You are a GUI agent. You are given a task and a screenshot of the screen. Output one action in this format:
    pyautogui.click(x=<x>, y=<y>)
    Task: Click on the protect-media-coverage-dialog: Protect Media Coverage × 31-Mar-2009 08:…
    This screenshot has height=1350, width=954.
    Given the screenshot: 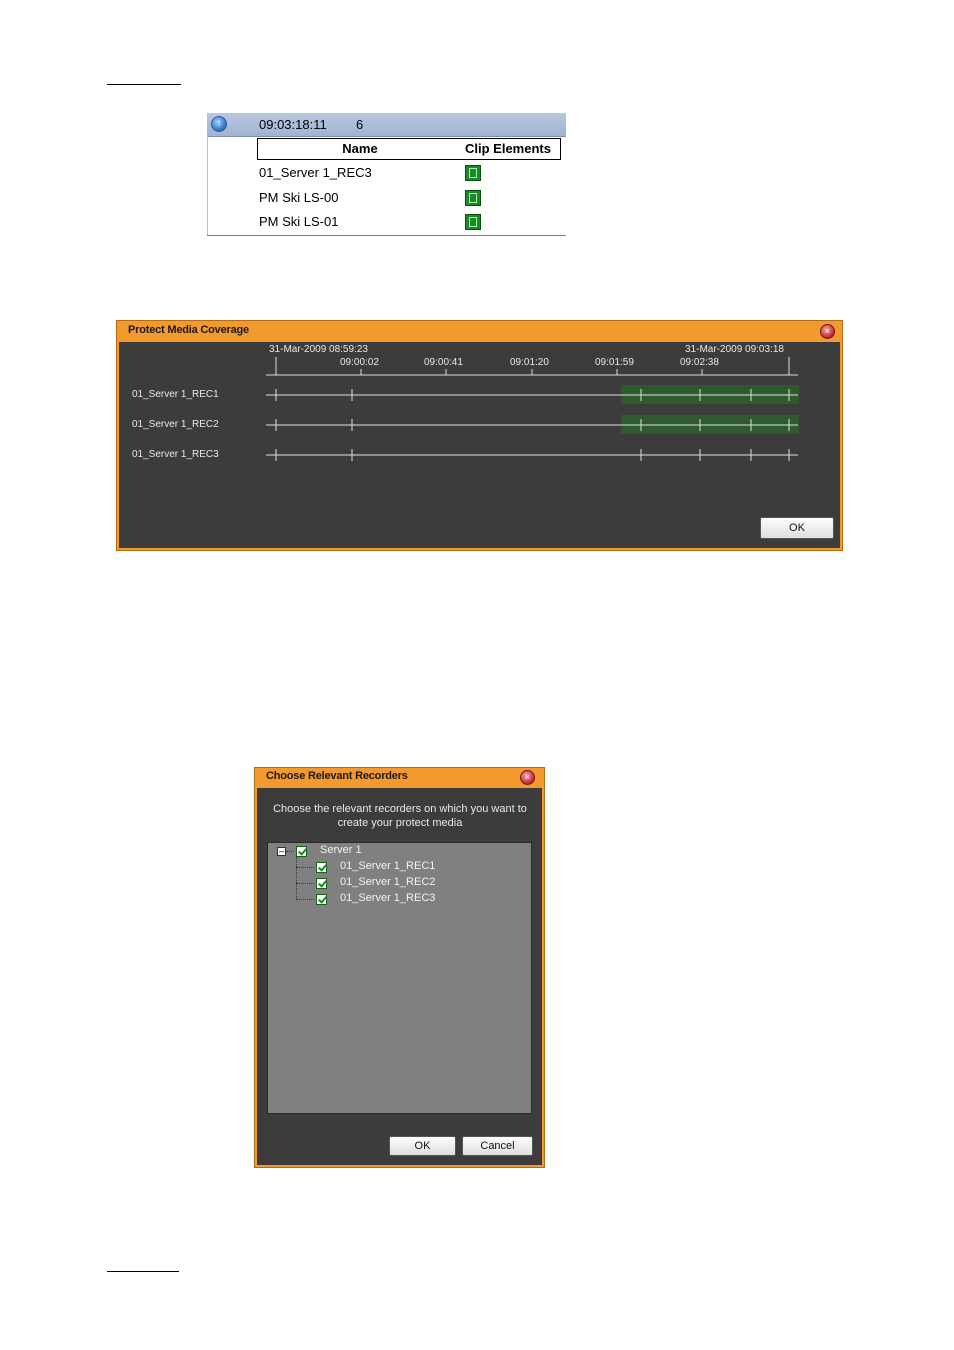 What is the action you would take?
    pyautogui.click(x=479, y=435)
    